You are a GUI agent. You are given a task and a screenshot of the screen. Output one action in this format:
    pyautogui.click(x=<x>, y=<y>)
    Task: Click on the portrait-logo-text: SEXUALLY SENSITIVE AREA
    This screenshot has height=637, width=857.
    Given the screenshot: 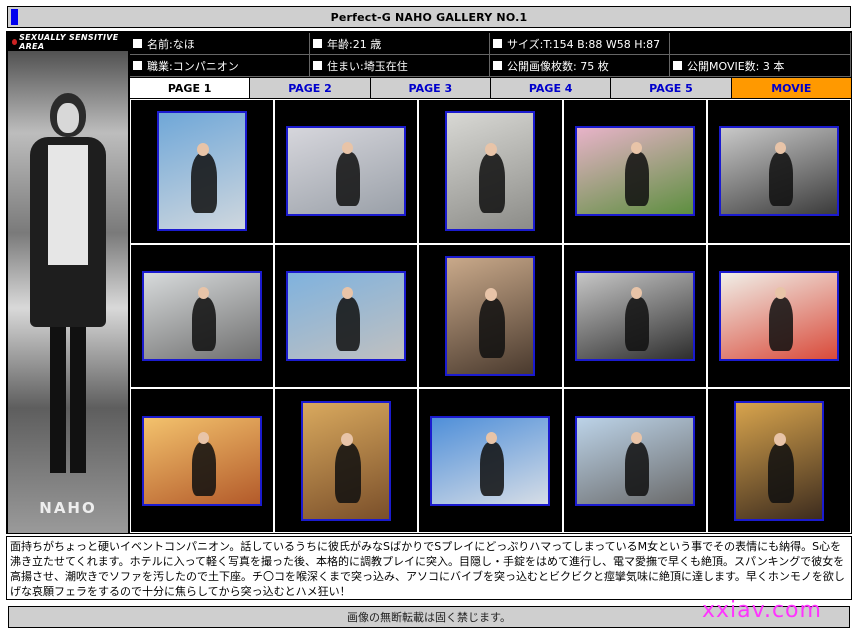 What is the action you would take?
    pyautogui.click(x=69, y=42)
    